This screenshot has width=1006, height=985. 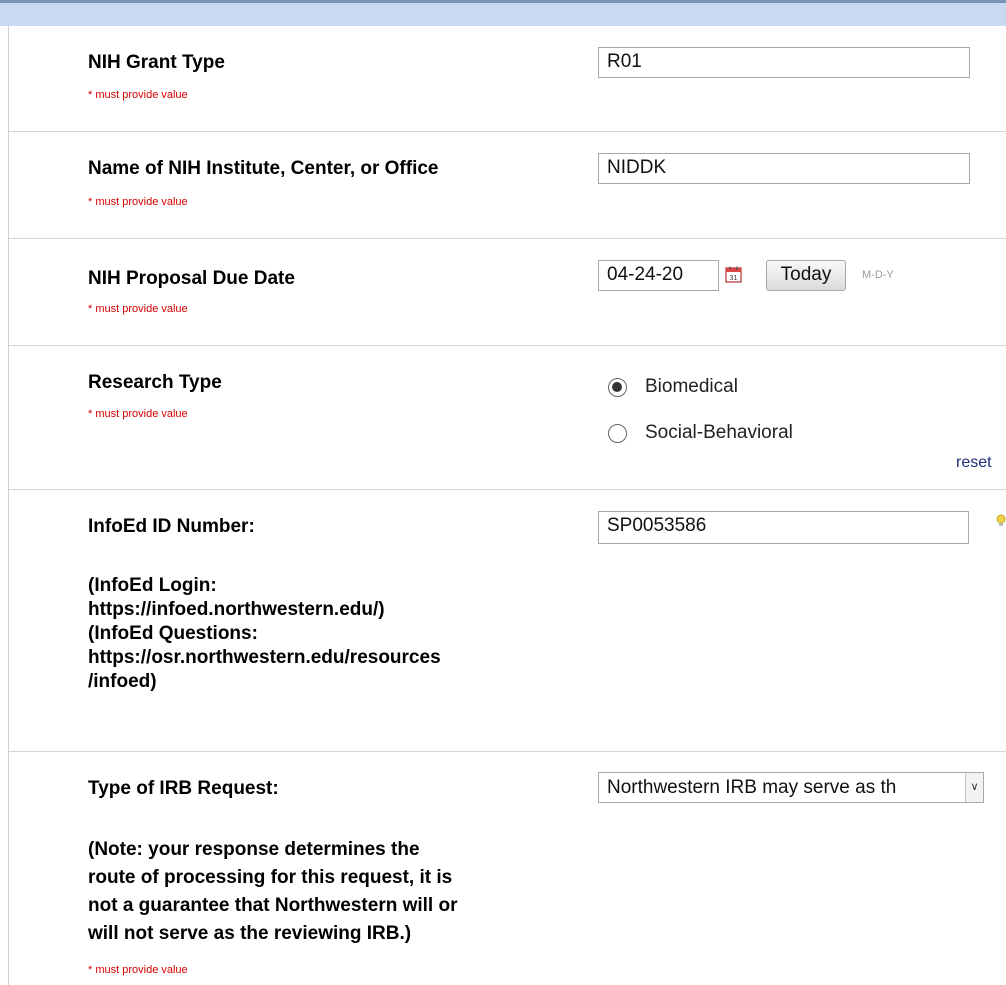 What do you see at coordinates (878, 275) in the screenshot?
I see `date-format-hint: M-D-Y` at bounding box center [878, 275].